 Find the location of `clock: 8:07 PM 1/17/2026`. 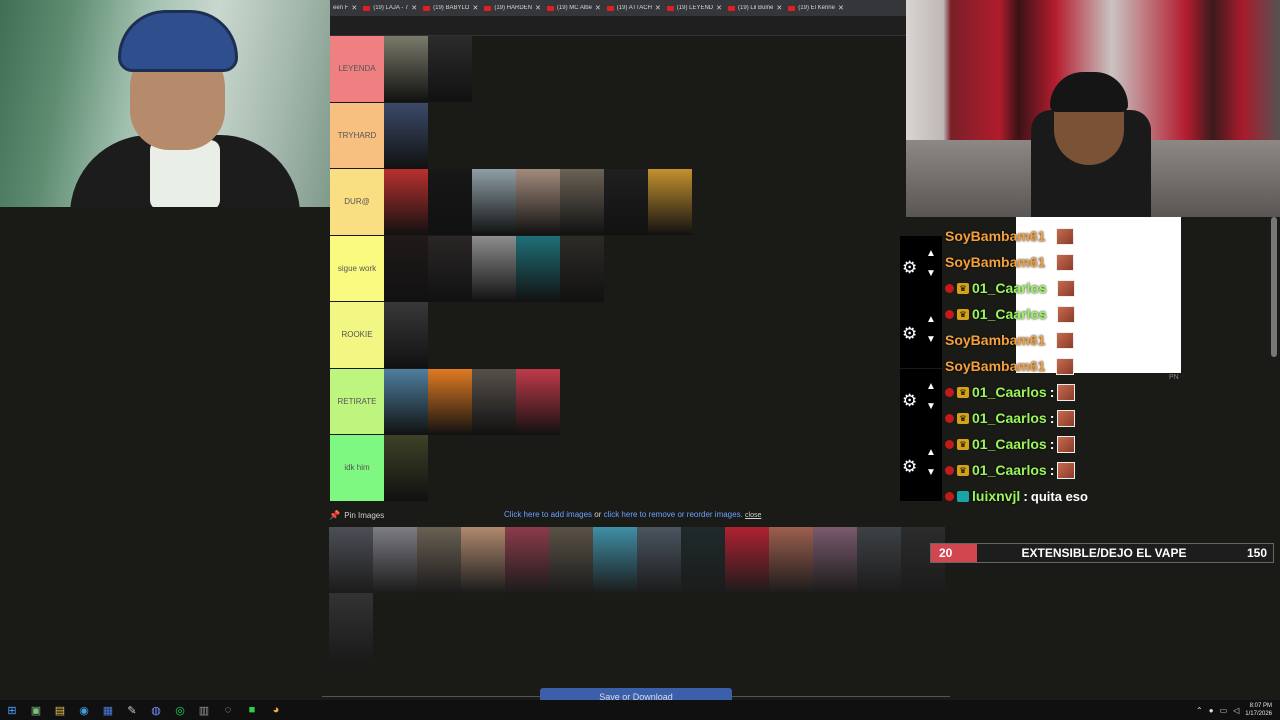

clock: 8:07 PM 1/17/2026 is located at coordinates (1258, 710).